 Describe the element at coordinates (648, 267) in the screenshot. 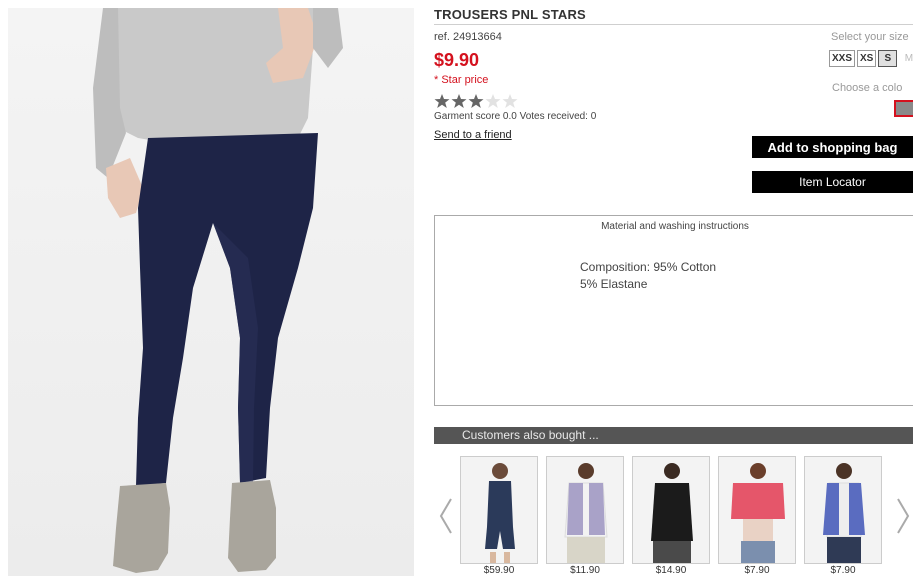

I see `composition-line-1: Composition: 95% Cotton` at that location.